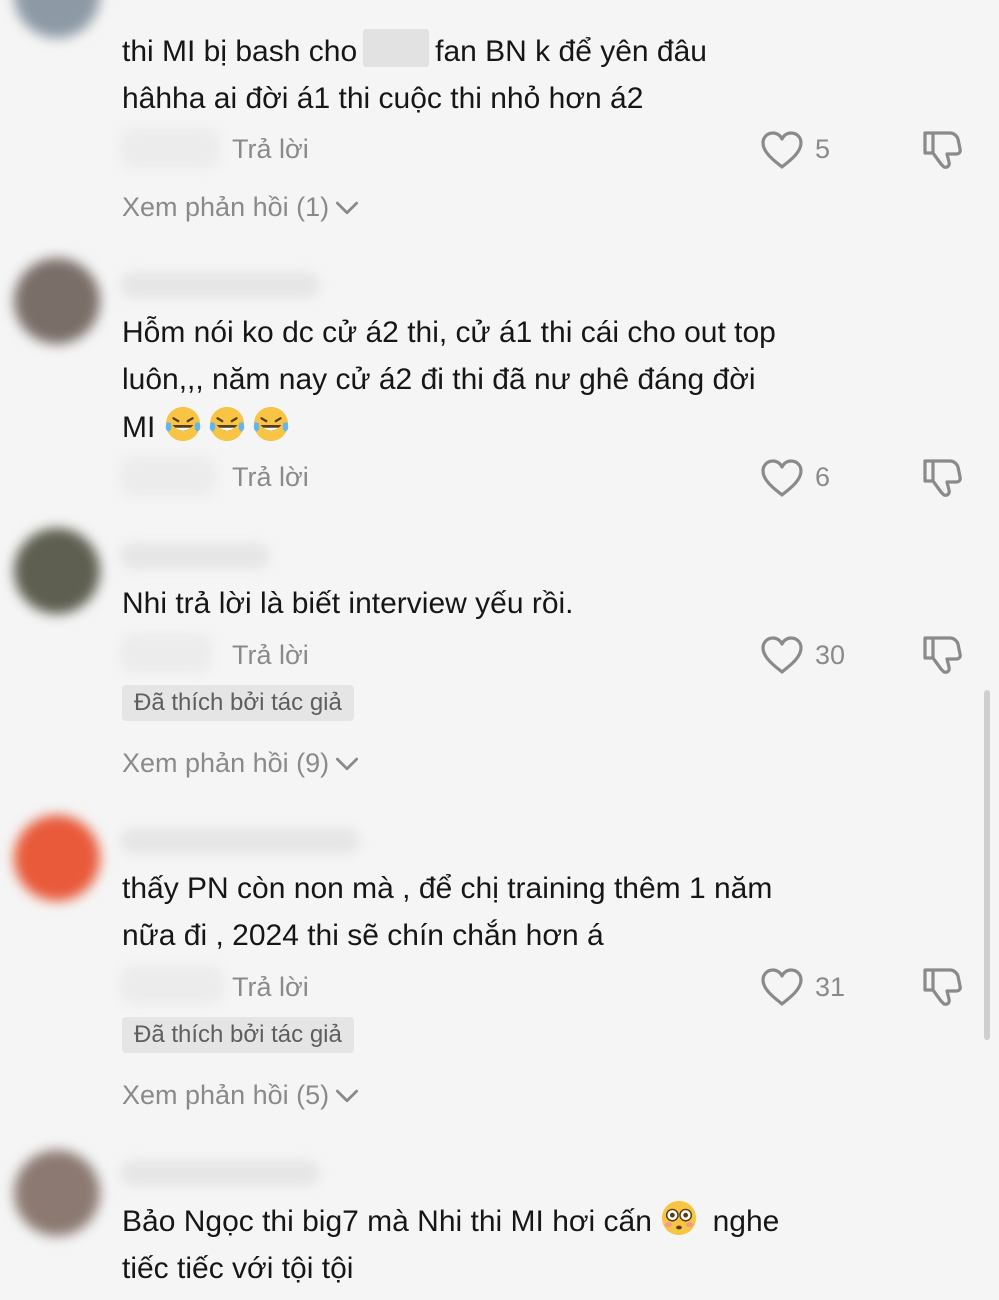 The height and width of the screenshot is (1300, 999). I want to click on comment-text: MI, so click(209, 427).